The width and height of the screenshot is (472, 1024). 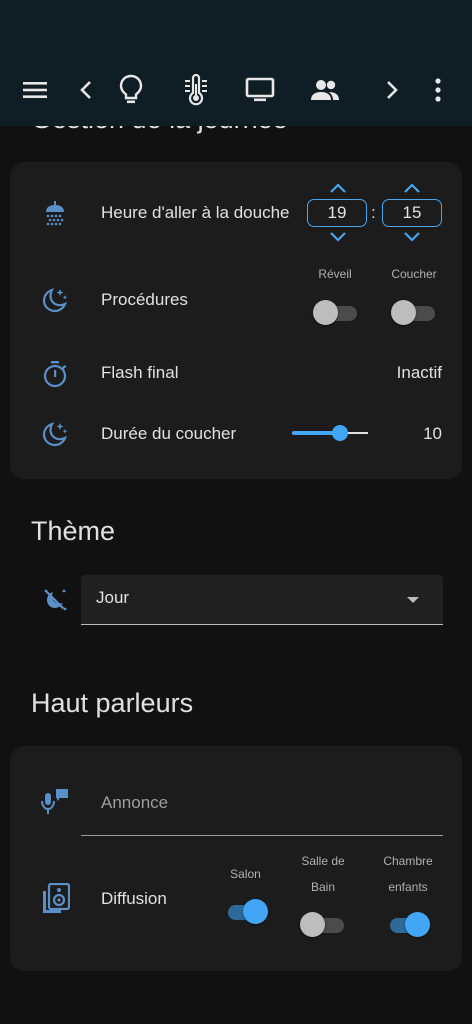 I want to click on section-title-day: Gestion de la journée, so click(x=159, y=130).